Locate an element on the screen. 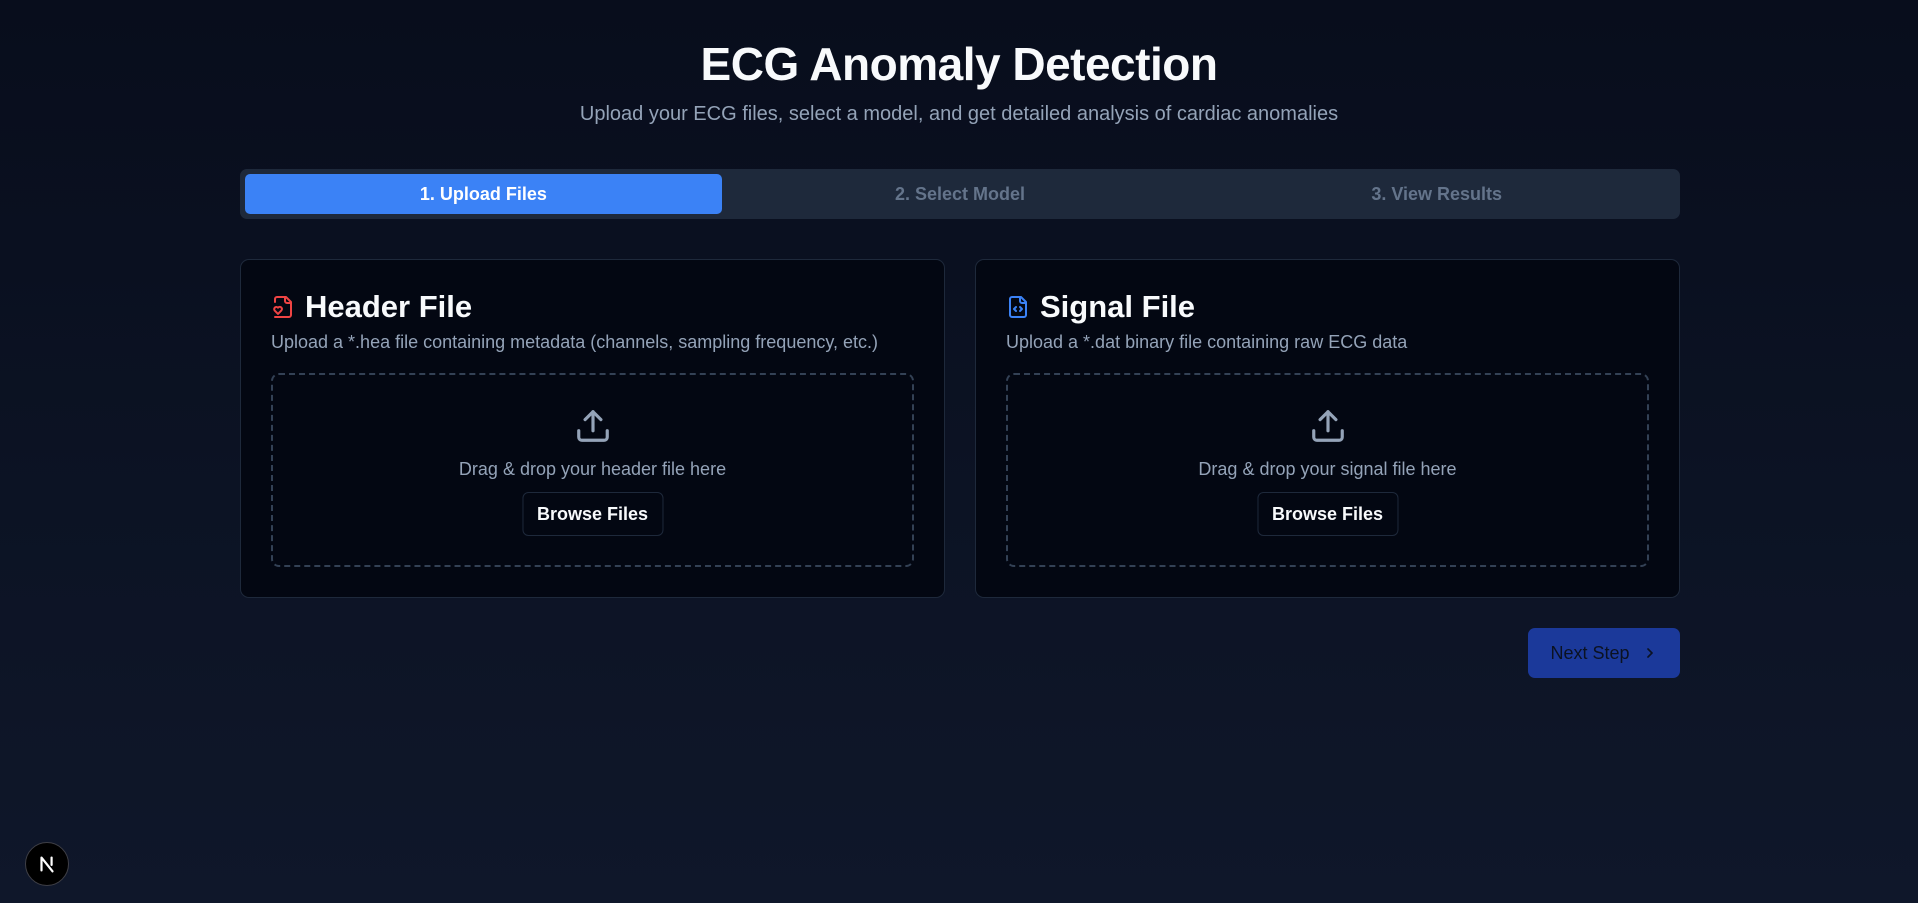 Image resolution: width=1918 pixels, height=903 pixels. chevron-right-icon is located at coordinates (1650, 653).